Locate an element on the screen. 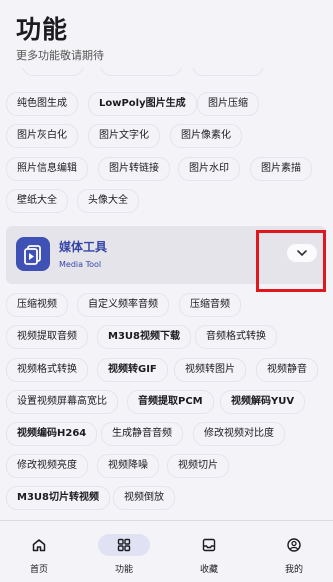 This screenshot has width=333, height=582. page-header: 功能 更多功能敬请期待 is located at coordinates (166, 34).